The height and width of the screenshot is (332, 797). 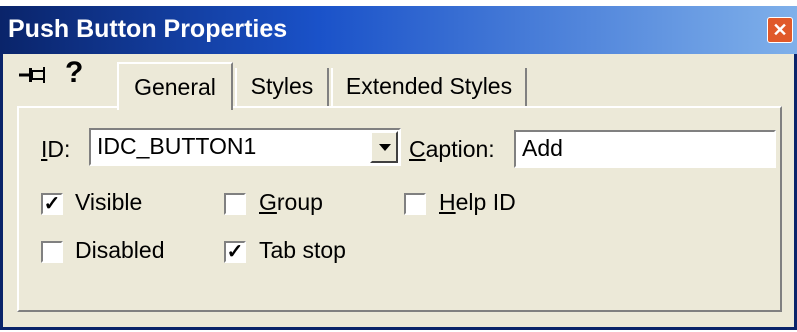 I want to click on disabled-label: Disabled, so click(x=120, y=250).